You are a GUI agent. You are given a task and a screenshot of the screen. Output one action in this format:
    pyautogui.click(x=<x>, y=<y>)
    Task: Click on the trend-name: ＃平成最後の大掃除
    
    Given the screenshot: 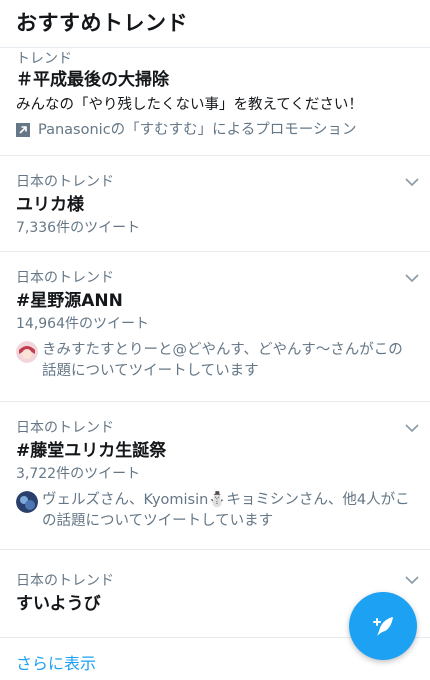 What is the action you would take?
    pyautogui.click(x=92, y=80)
    